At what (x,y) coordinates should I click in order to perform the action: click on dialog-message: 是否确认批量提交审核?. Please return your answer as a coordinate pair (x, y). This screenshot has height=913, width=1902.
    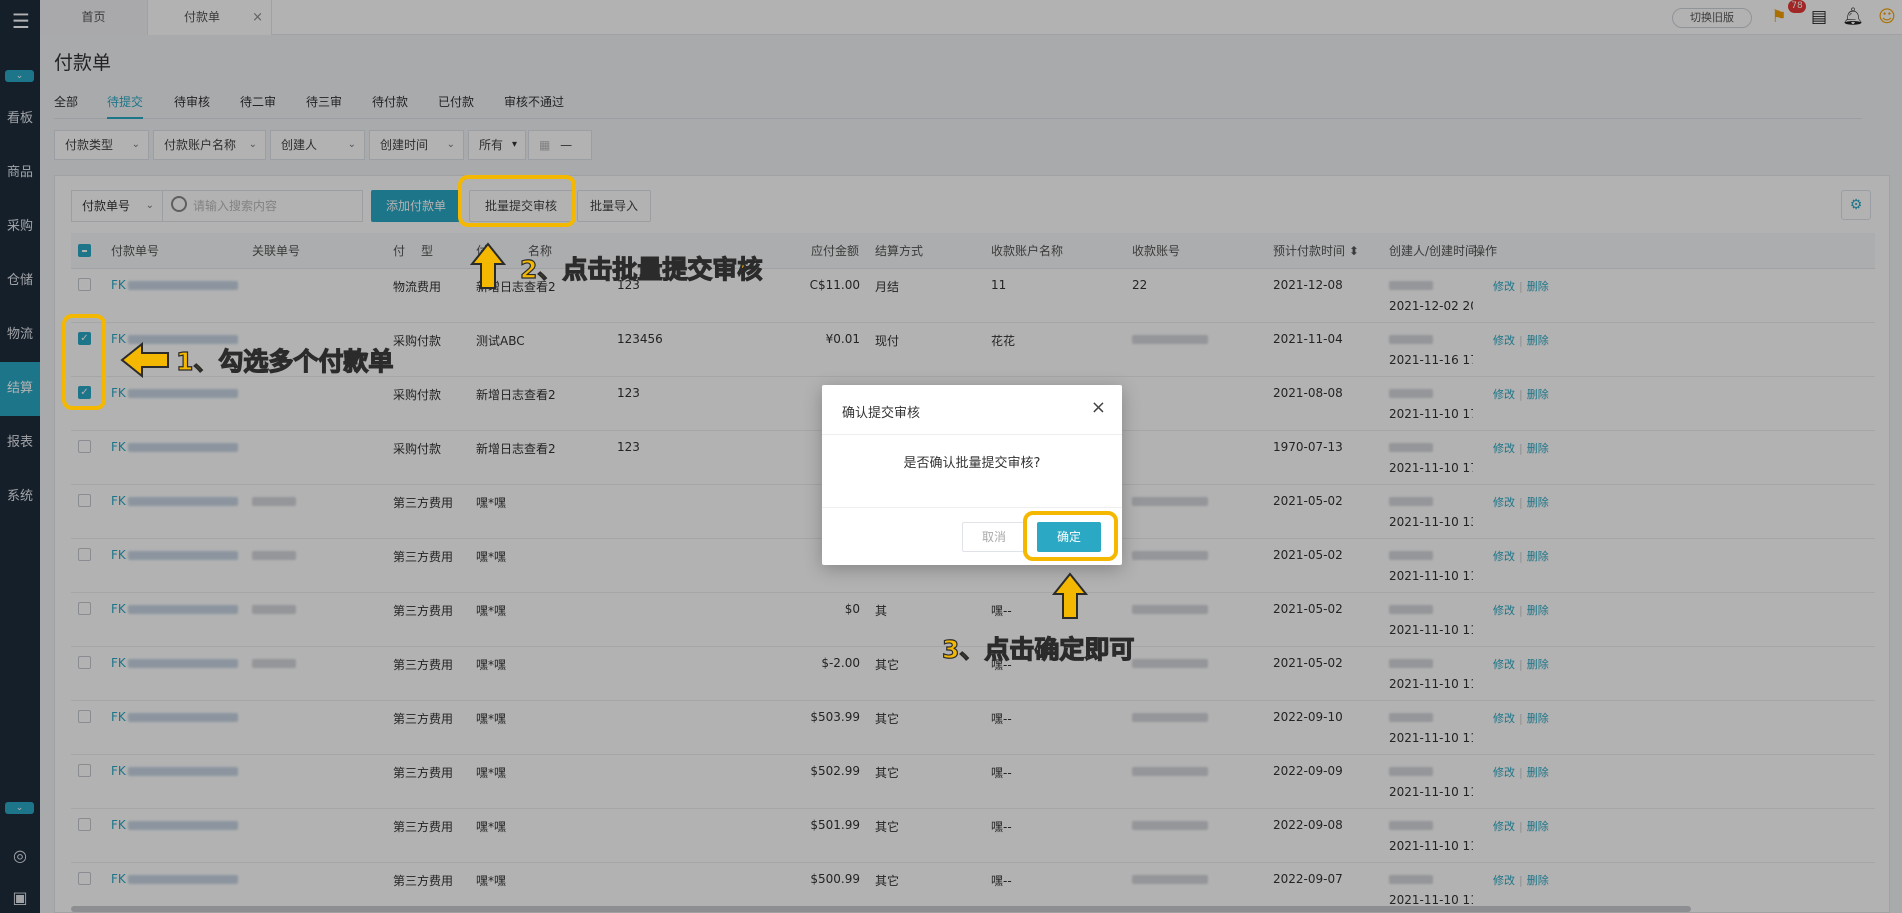
    Looking at the image, I should click on (972, 463).